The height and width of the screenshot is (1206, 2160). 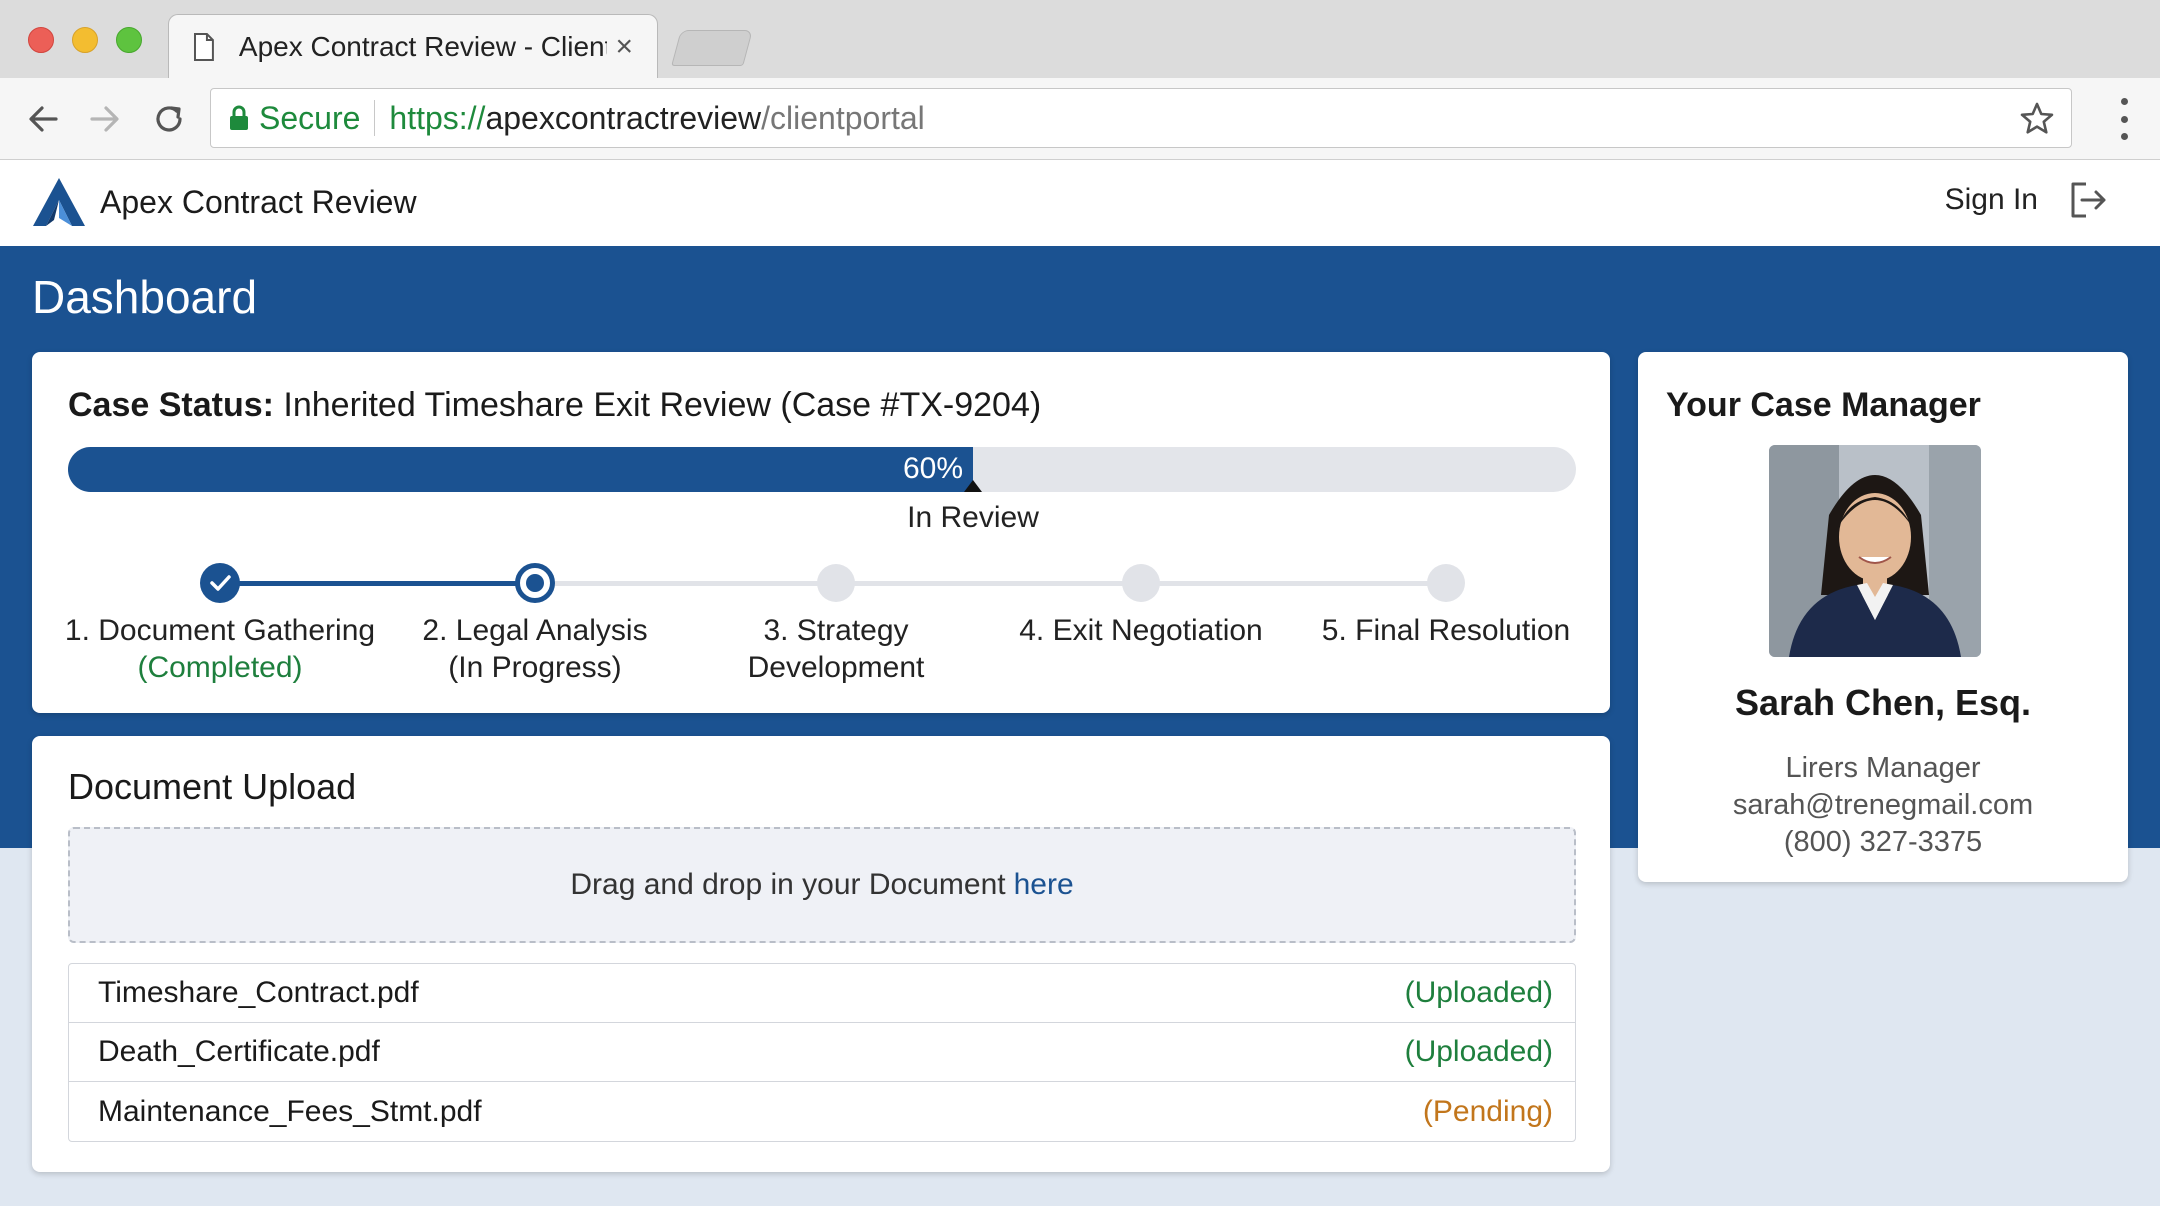 What do you see at coordinates (1080, 203) in the screenshot?
I see `app-header: Apex Contract Review Sign In` at bounding box center [1080, 203].